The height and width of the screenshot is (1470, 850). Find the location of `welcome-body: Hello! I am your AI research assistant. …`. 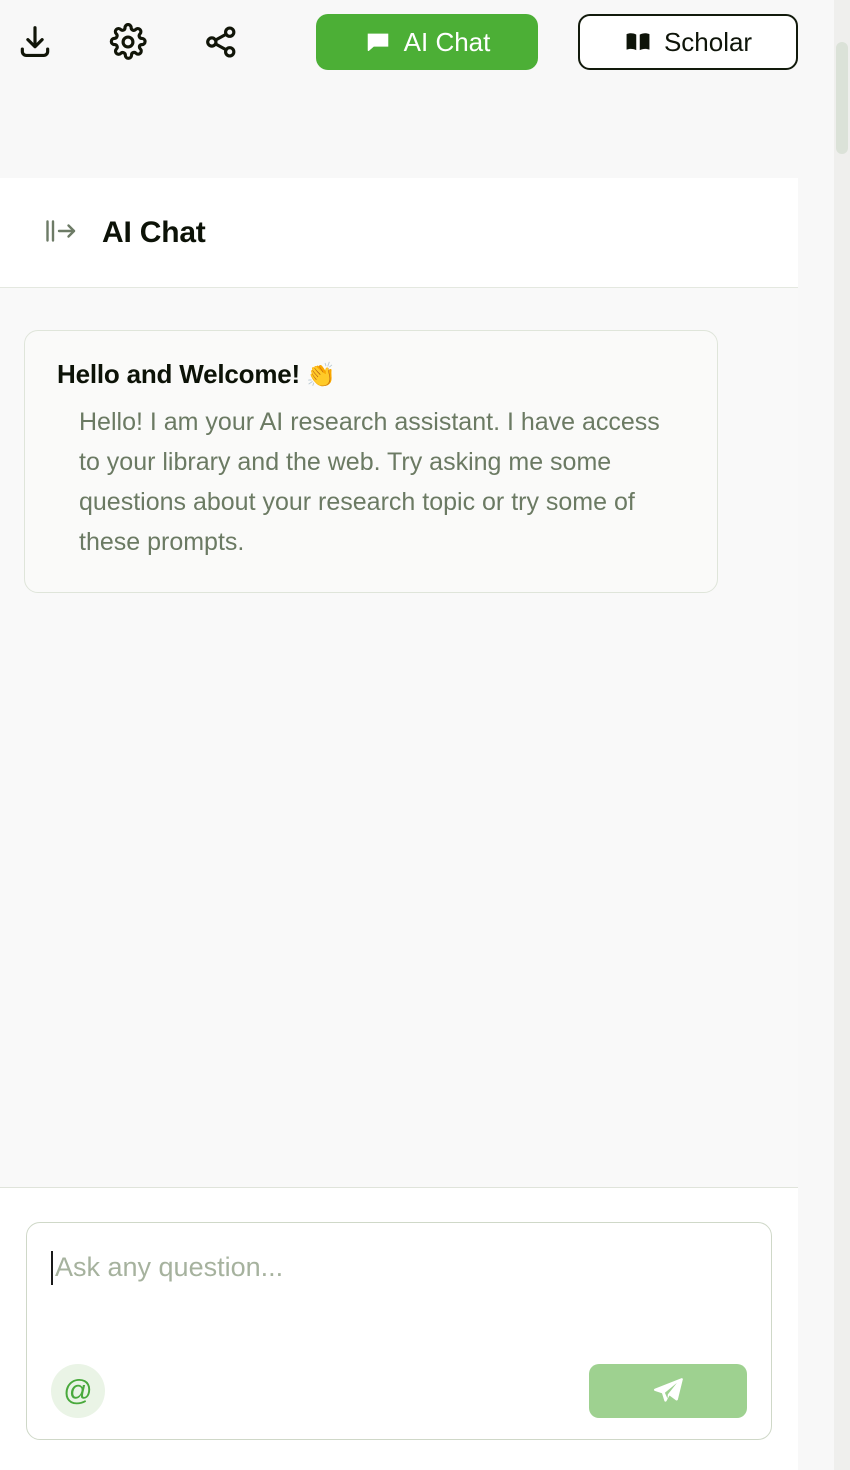

welcome-body: Hello! I am your AI research assistant. … is located at coordinates (369, 482).